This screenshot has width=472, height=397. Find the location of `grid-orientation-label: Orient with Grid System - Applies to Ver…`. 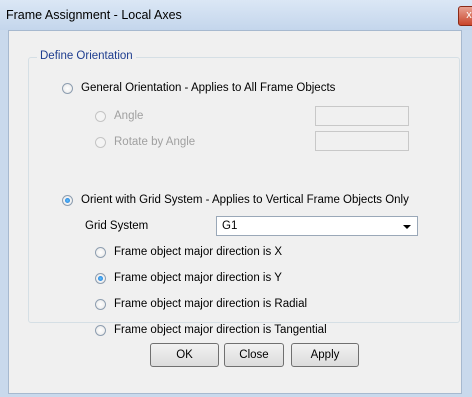

grid-orientation-label: Orient with Grid System - Applies to Ver… is located at coordinates (245, 200).